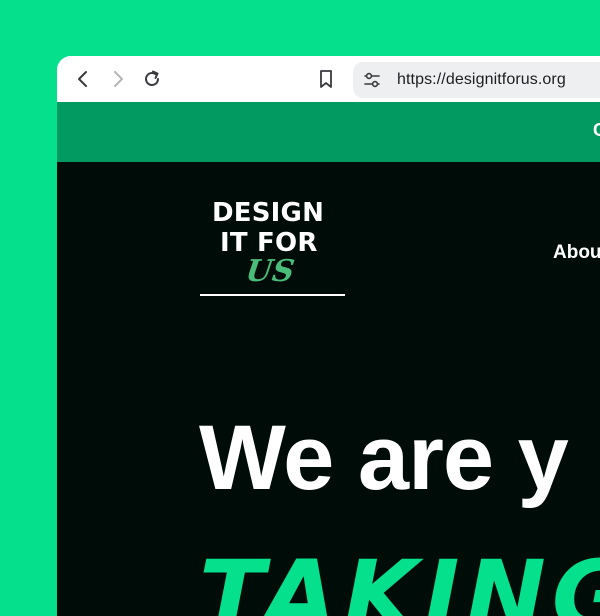  I want to click on url-text: https://designitforus.org, so click(481, 80).